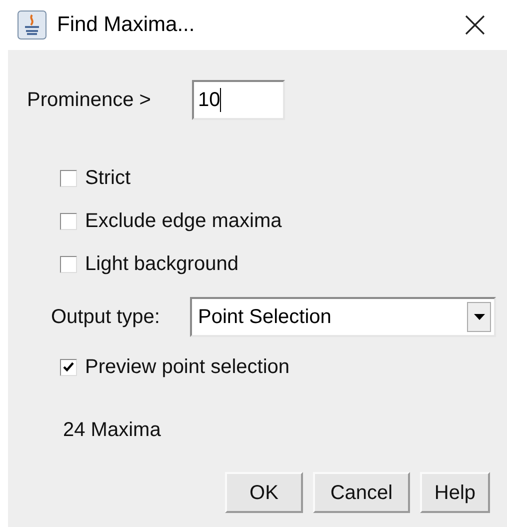 This screenshot has width=507, height=527. What do you see at coordinates (183, 221) in the screenshot?
I see `checkbox-label: Exclude edge maxima` at bounding box center [183, 221].